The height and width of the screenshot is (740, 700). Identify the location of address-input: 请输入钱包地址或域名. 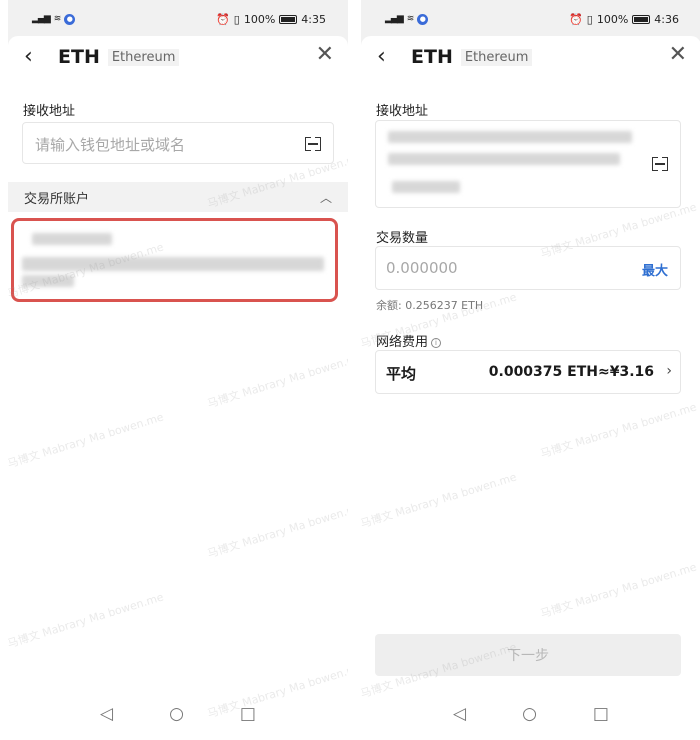
(178, 143).